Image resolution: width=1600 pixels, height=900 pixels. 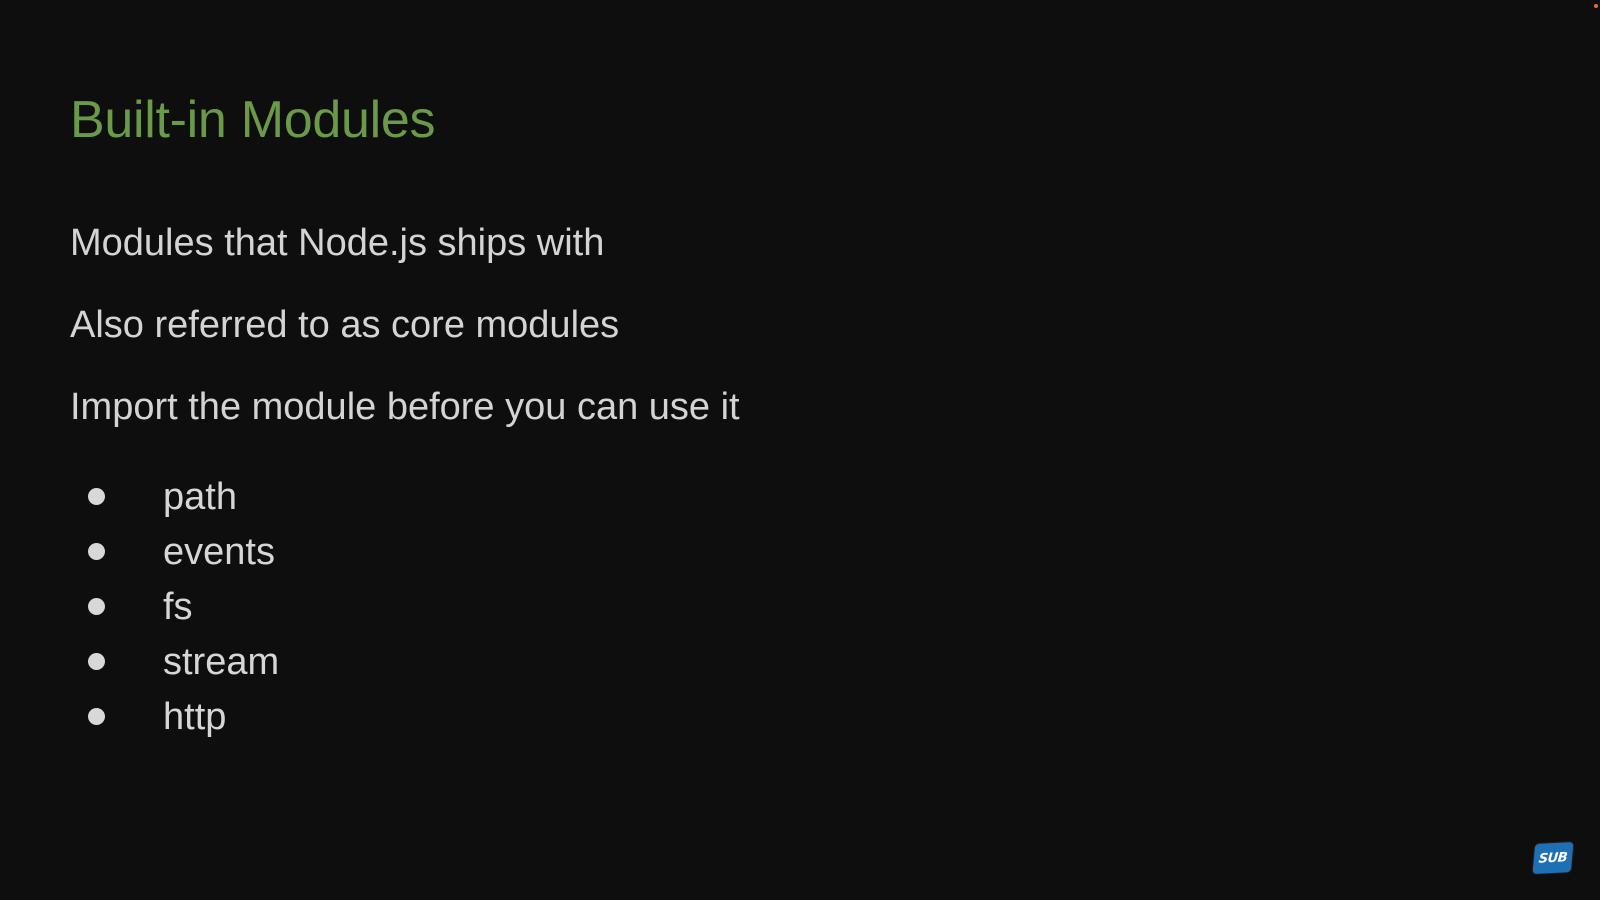 What do you see at coordinates (200, 496) in the screenshot?
I see `bullet-text: path` at bounding box center [200, 496].